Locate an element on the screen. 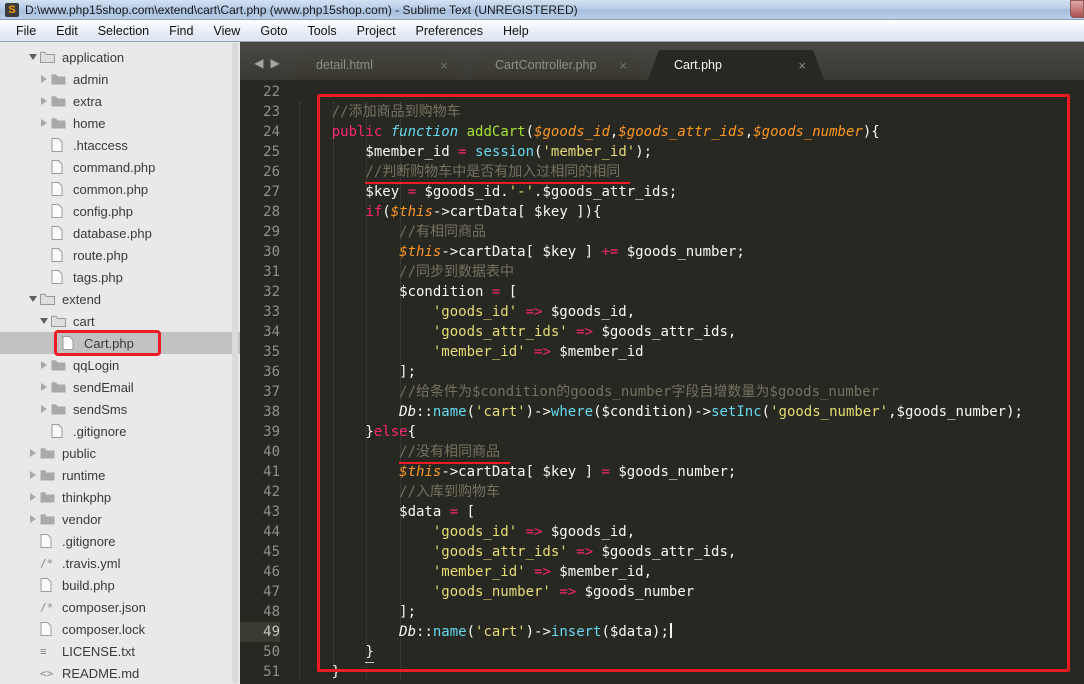 The image size is (1084, 684). sidebar-item-htaccess: .htaccess is located at coordinates (120, 145).